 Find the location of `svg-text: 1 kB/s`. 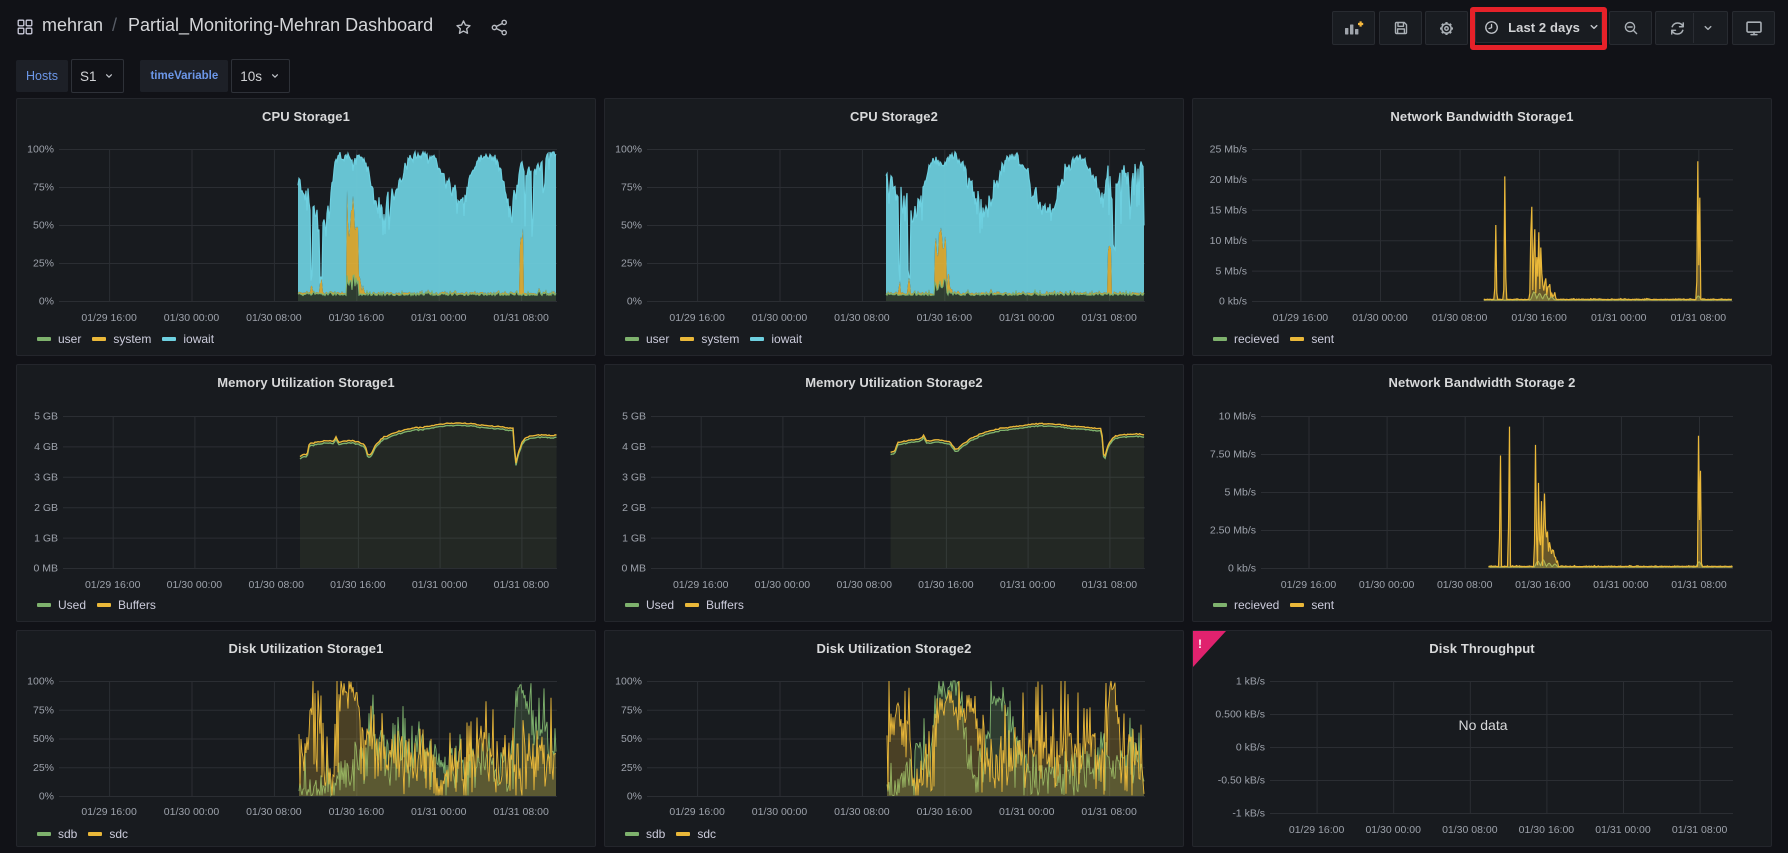

svg-text: 1 kB/s is located at coordinates (1250, 682).